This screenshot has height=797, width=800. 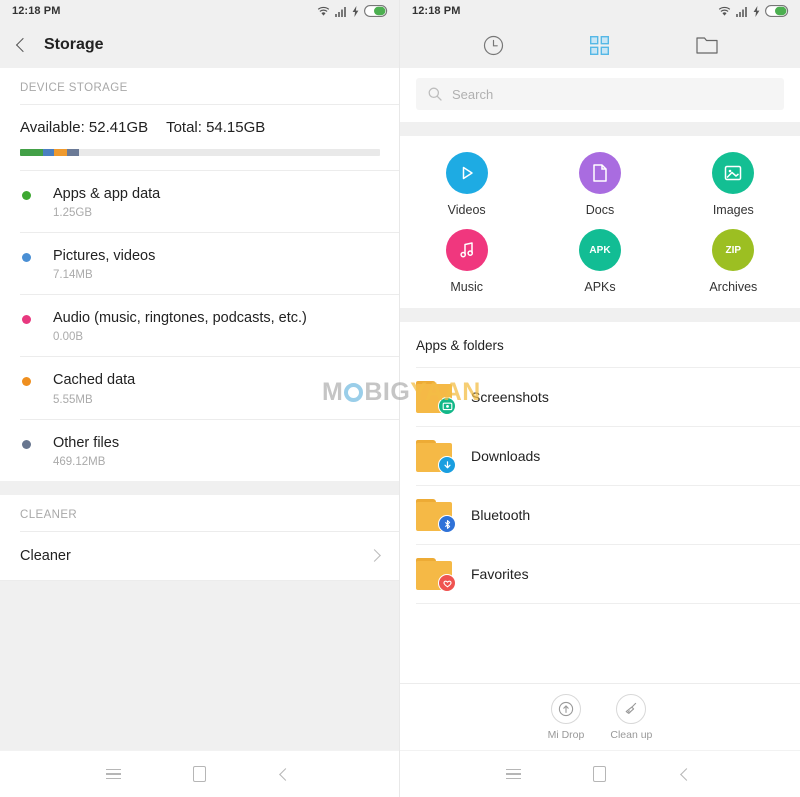 I want to click on apps-folders-heading: Apps & folders, so click(x=600, y=344).